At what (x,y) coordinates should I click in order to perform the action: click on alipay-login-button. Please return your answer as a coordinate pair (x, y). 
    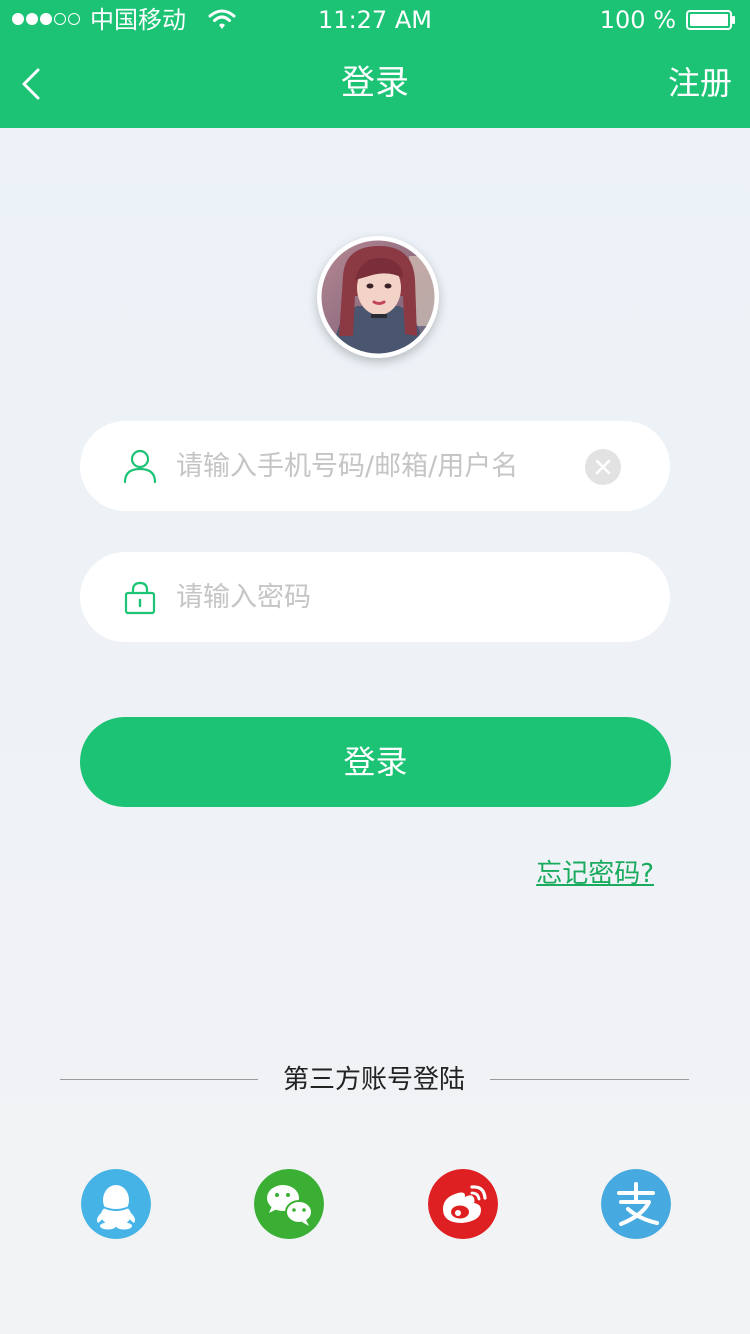
    Looking at the image, I should click on (636, 1204).